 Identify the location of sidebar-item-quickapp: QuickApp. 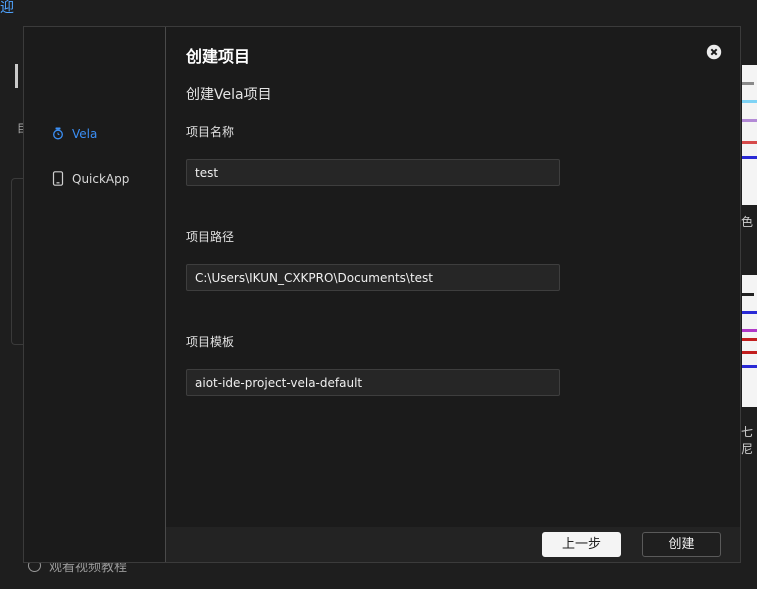
(90, 178).